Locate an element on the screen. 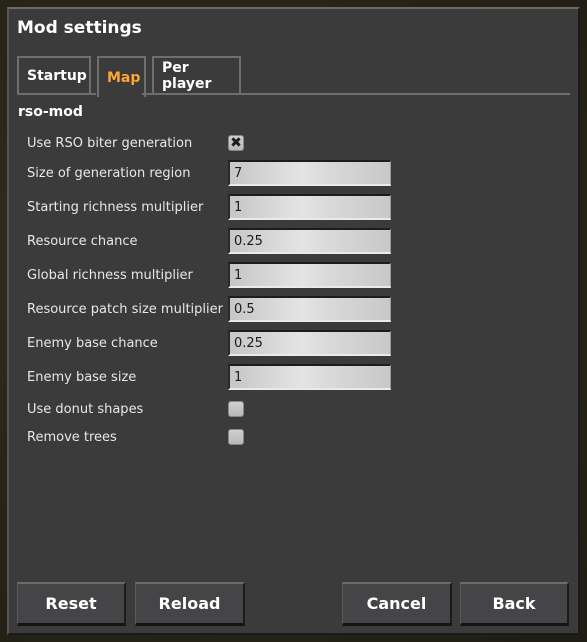 The width and height of the screenshot is (587, 642). setting-row-use-rso-biter-generation: Use RSO biter generation ✖ is located at coordinates (135, 143).